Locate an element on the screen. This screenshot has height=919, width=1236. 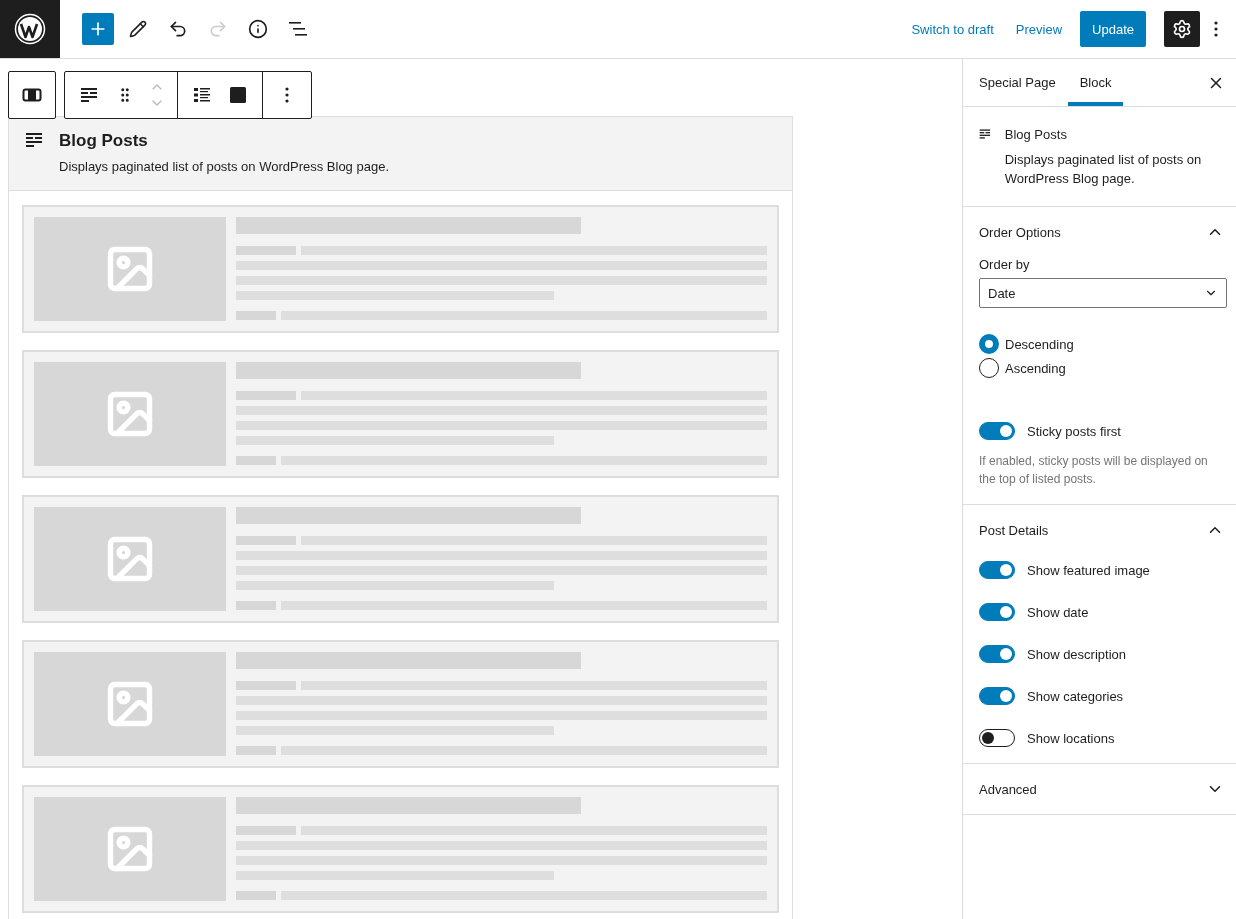
settings-icon is located at coordinates (1182, 29).